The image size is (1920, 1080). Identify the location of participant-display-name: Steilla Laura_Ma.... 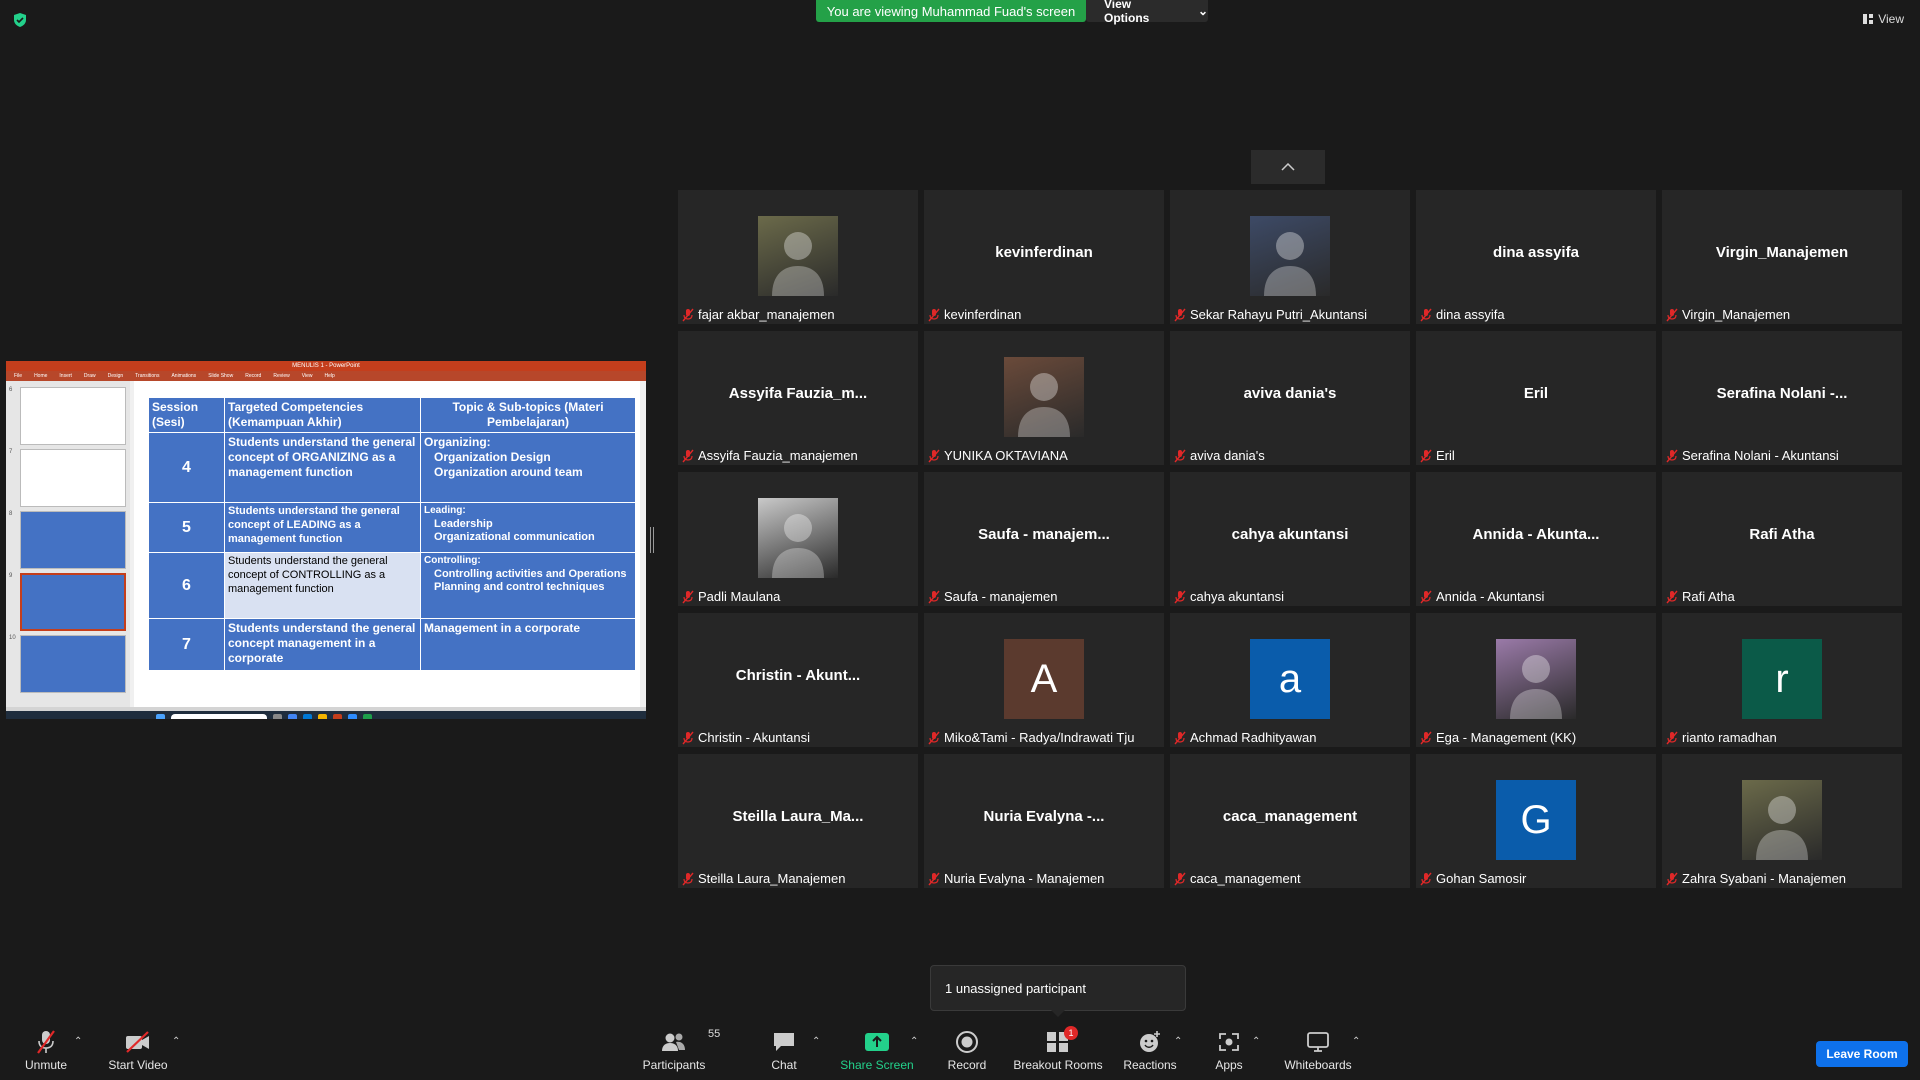
(798, 816).